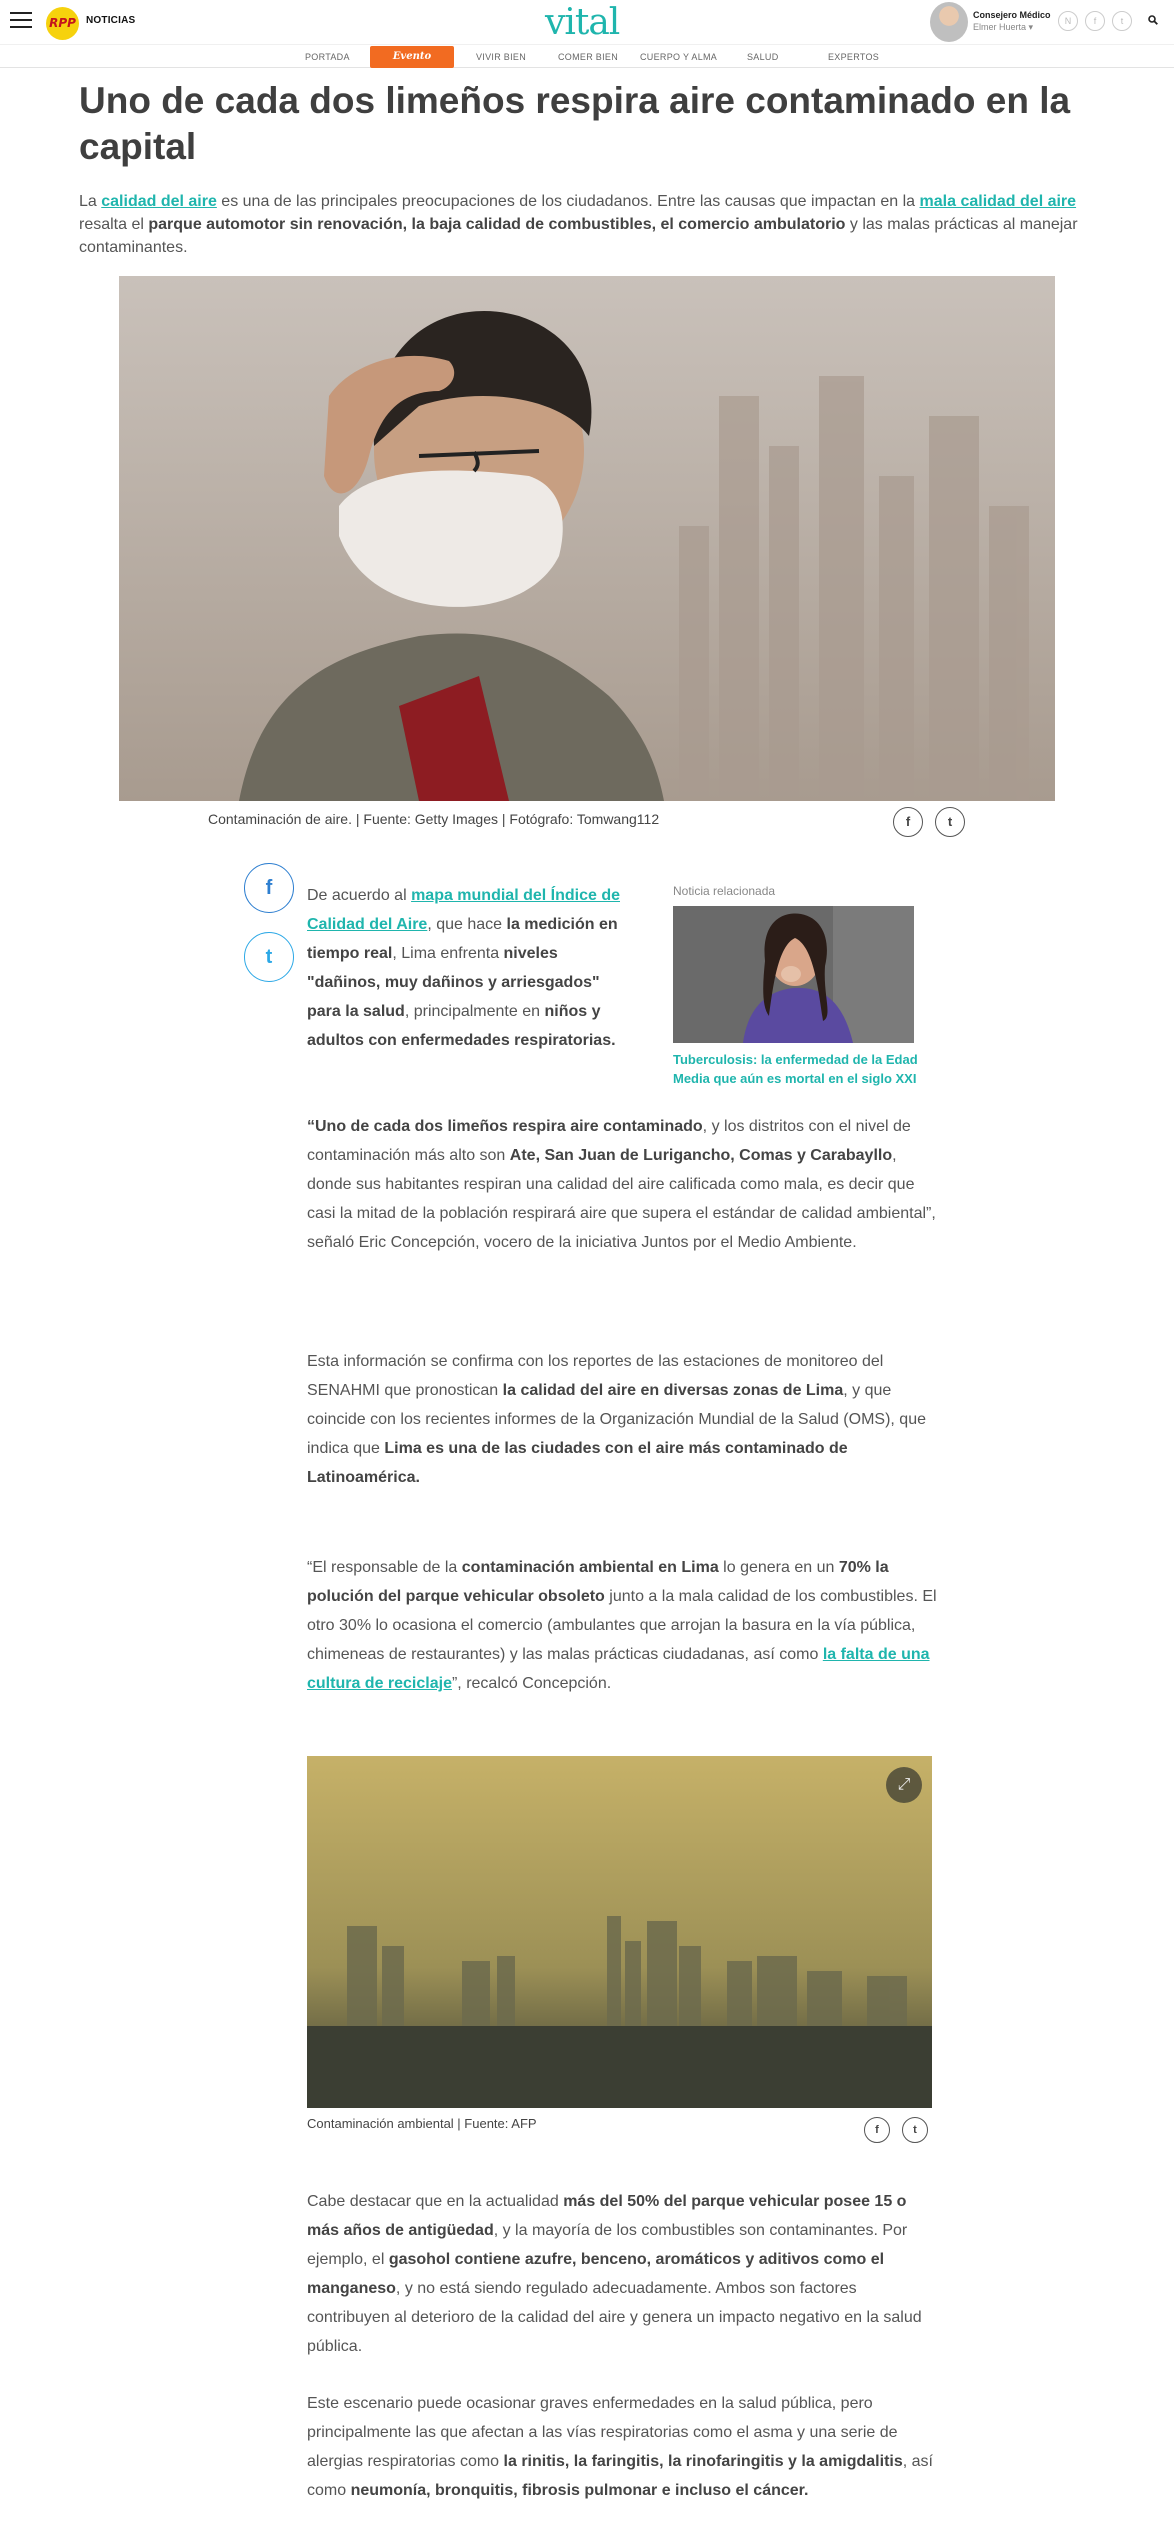 Image resolution: width=1174 pixels, height=2540 pixels. I want to click on related-news-label: Noticia relacionada, so click(724, 891).